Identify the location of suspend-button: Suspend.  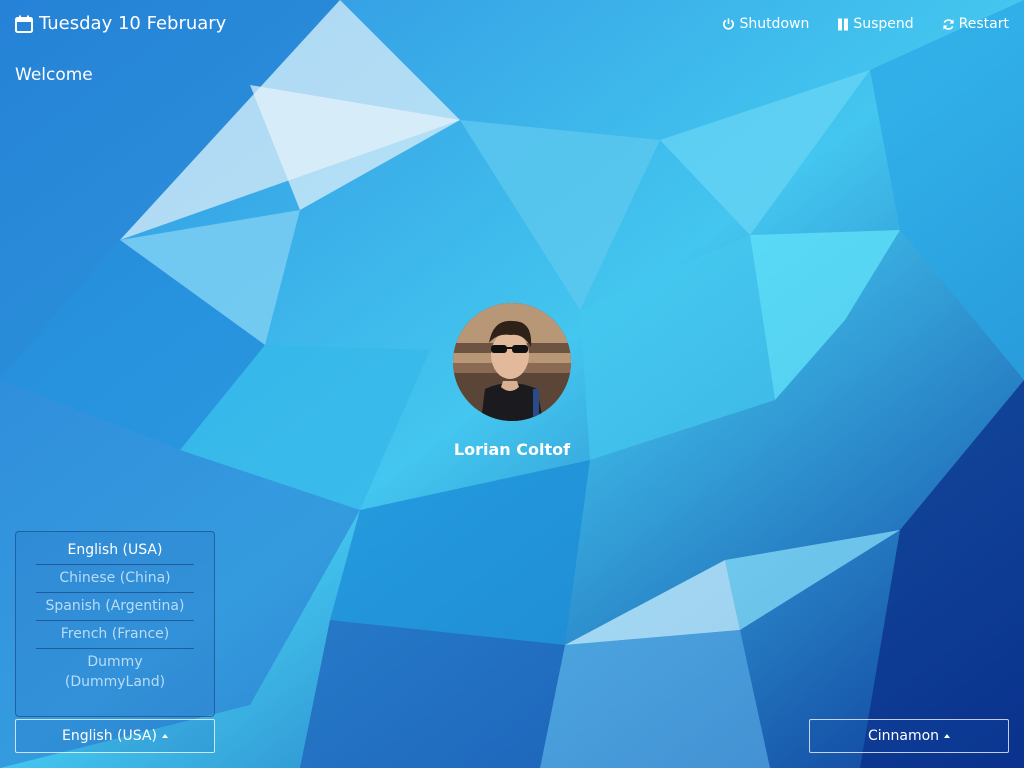
(875, 24).